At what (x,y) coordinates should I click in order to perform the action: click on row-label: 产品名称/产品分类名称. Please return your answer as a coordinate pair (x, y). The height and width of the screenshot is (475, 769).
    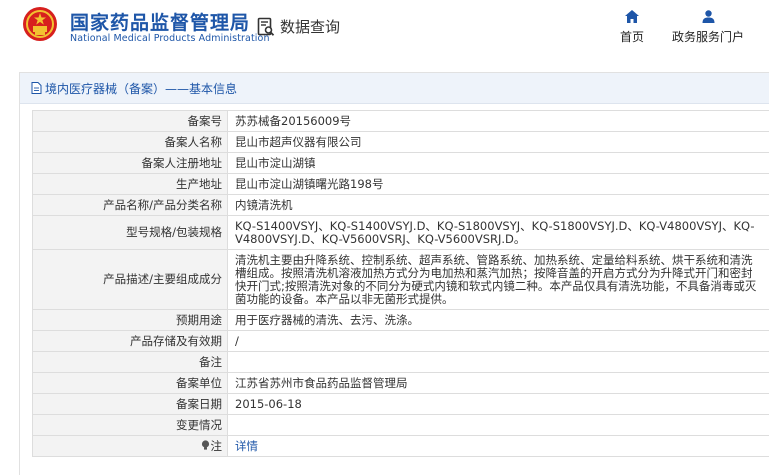
    Looking at the image, I should click on (130, 205).